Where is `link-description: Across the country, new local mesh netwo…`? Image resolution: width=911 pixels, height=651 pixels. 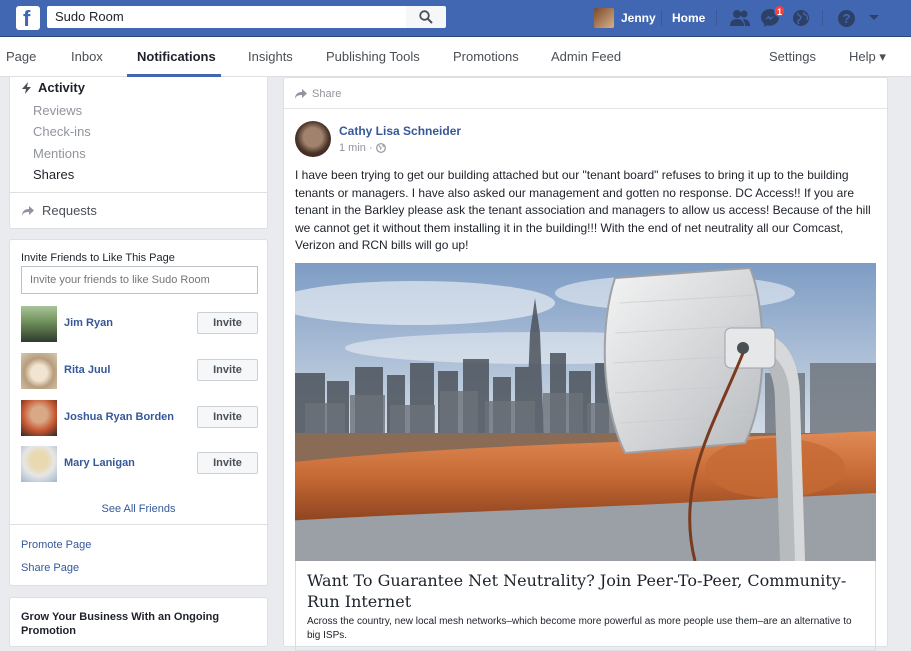 link-description: Across the country, new local mesh netwo… is located at coordinates (579, 628).